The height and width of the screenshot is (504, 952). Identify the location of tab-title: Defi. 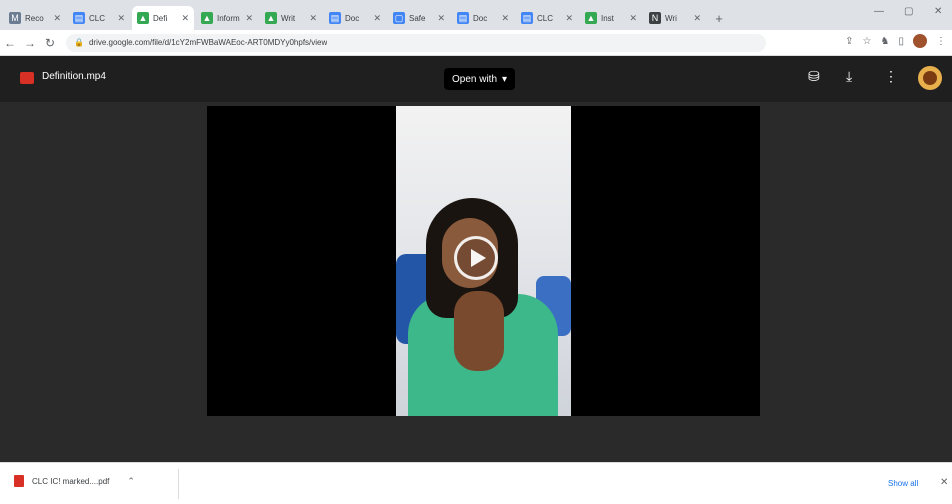
(160, 18).